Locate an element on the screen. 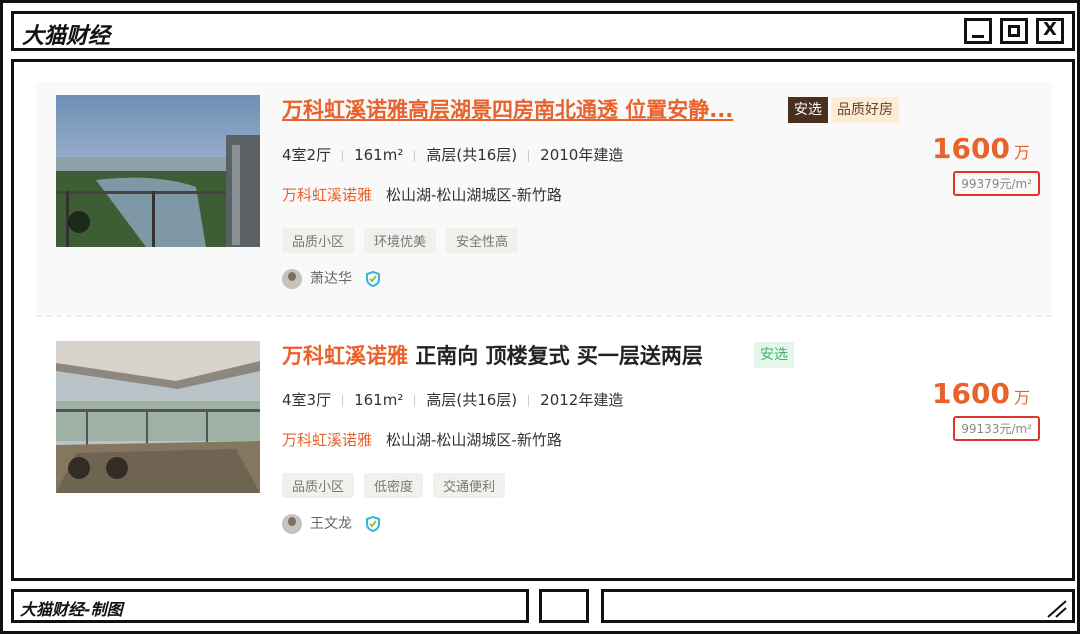 Image resolution: width=1080 pixels, height=634 pixels. resize-grip-icon is located at coordinates (1055, 608).